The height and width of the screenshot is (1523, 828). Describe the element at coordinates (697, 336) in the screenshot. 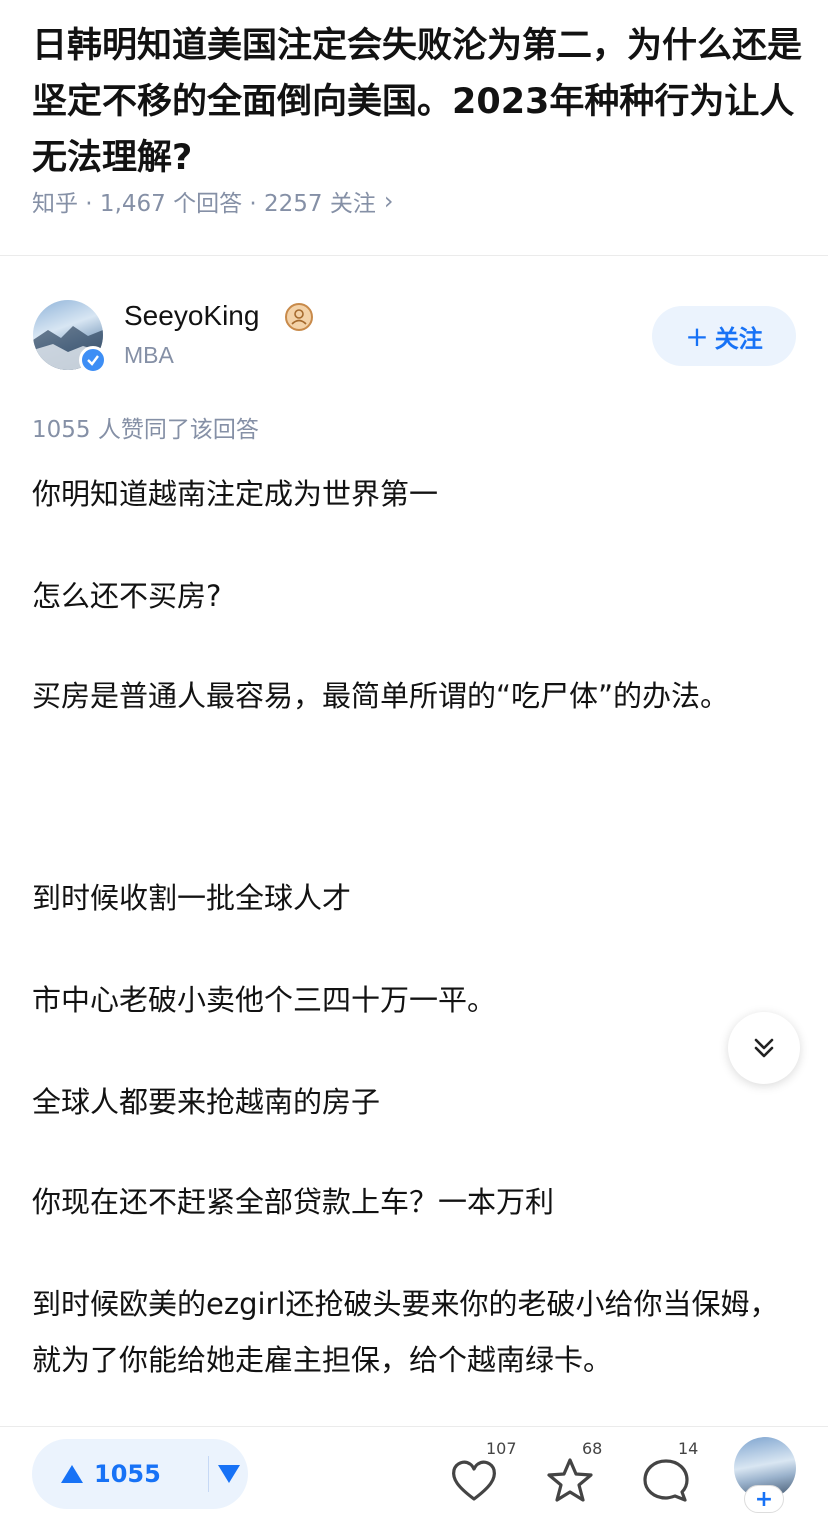

I see `plus-icon: +` at that location.